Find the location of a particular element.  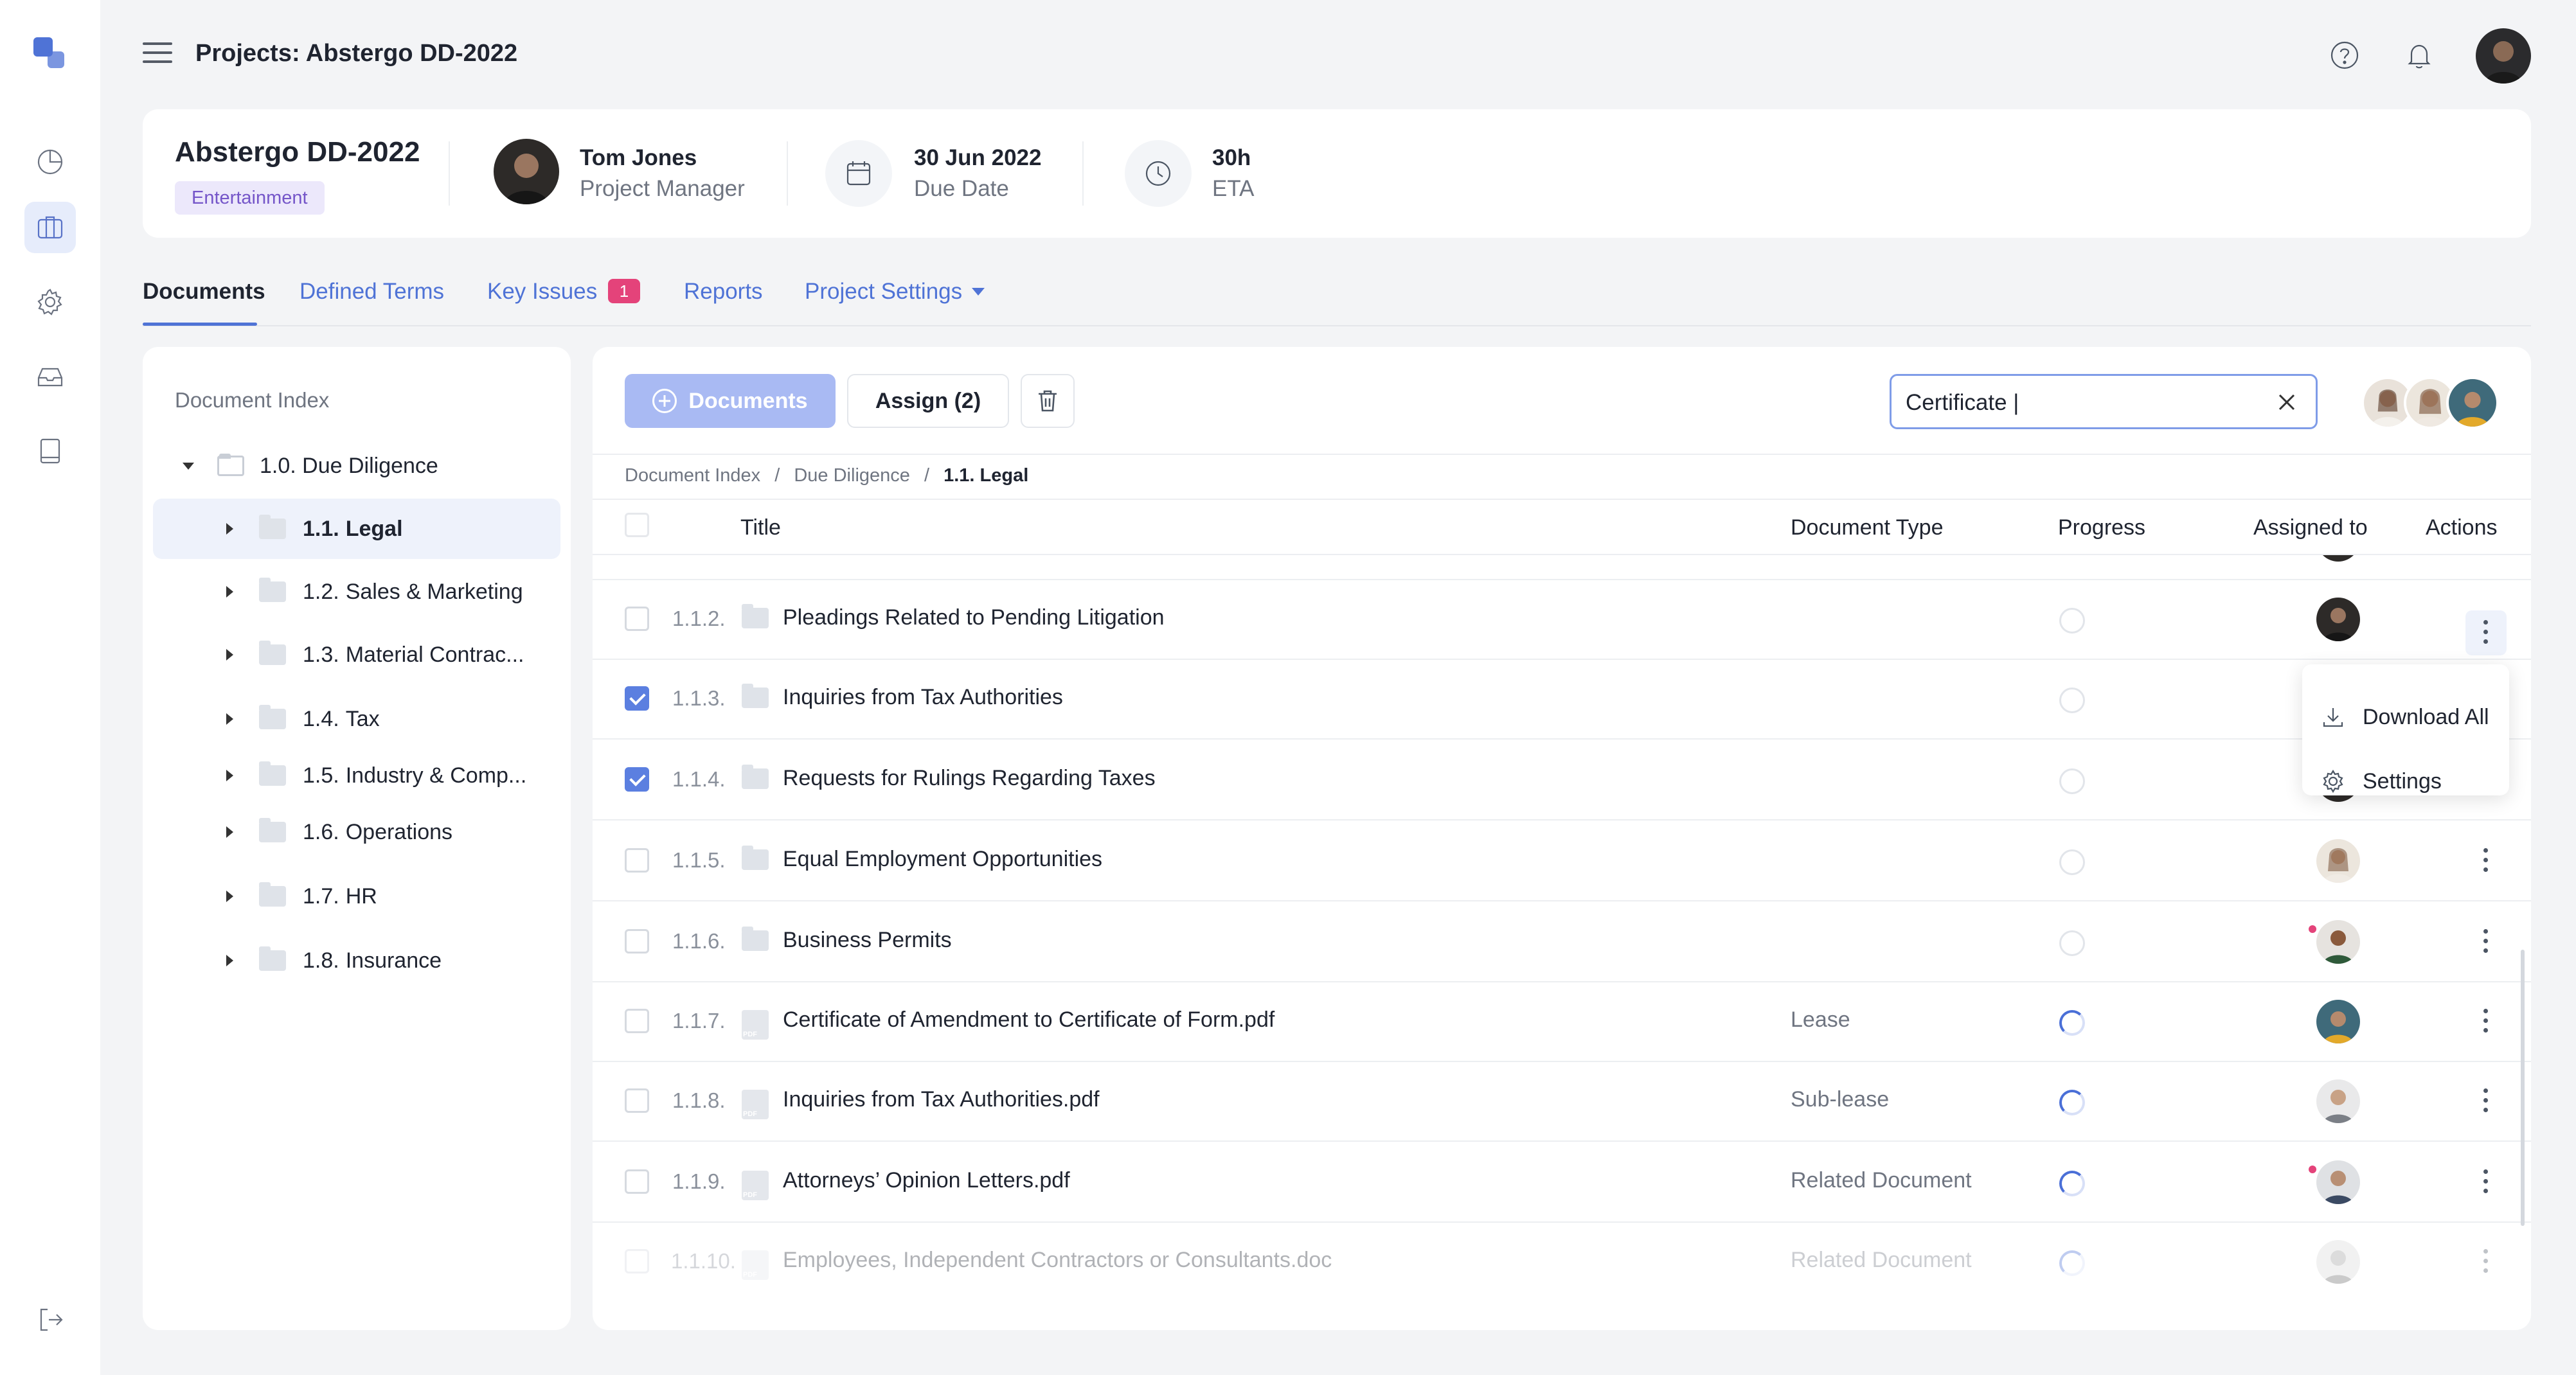

eta-label: ETA is located at coordinates (1233, 188).